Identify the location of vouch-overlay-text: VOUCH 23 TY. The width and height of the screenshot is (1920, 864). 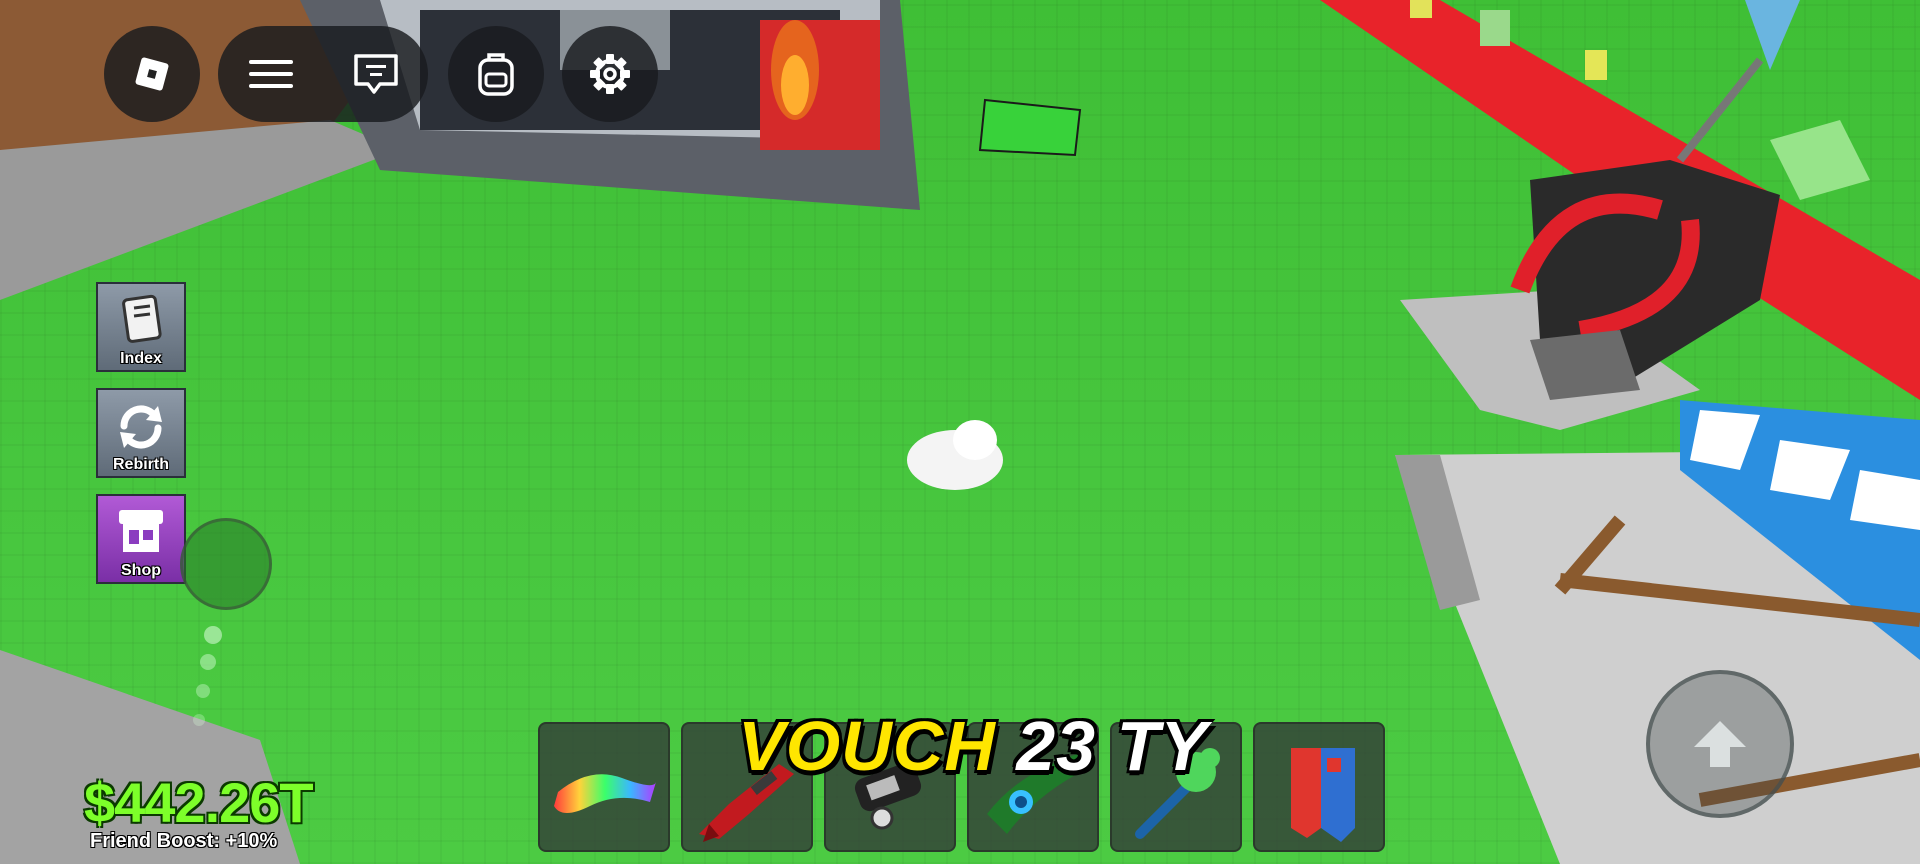
(973, 746).